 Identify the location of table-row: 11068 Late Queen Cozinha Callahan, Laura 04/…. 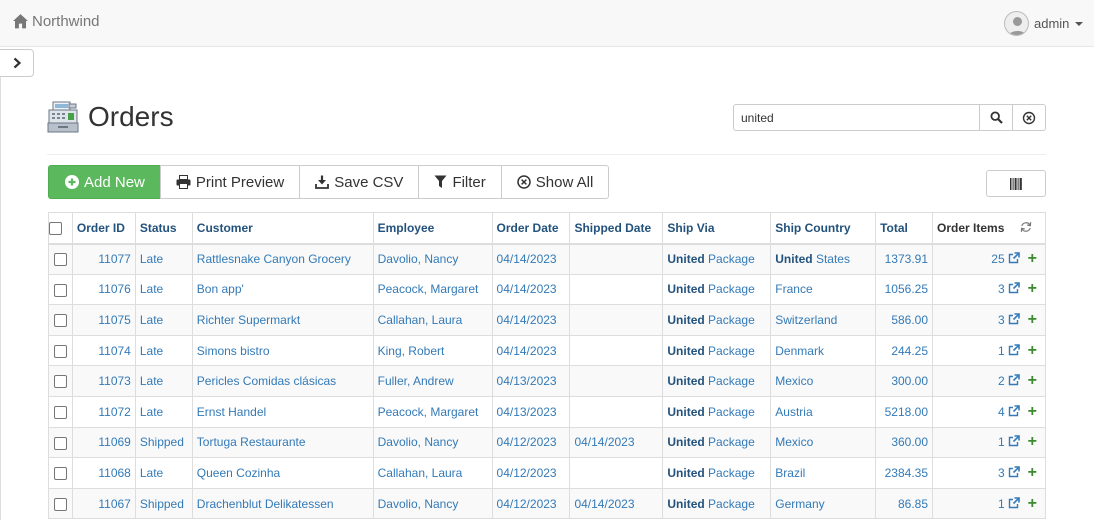
(547, 473).